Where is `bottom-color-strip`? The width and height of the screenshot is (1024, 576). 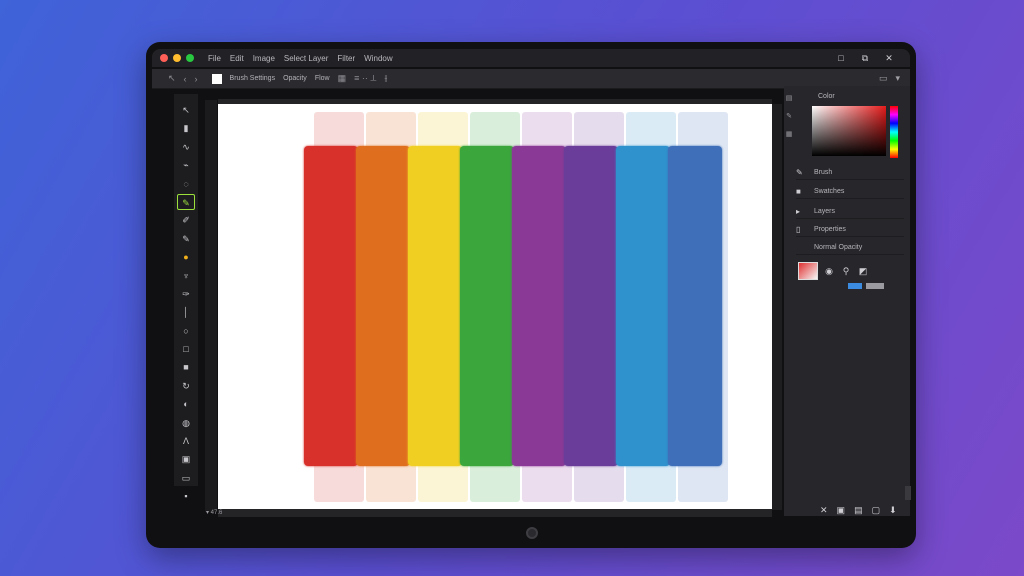 bottom-color-strip is located at coordinates (495, 513).